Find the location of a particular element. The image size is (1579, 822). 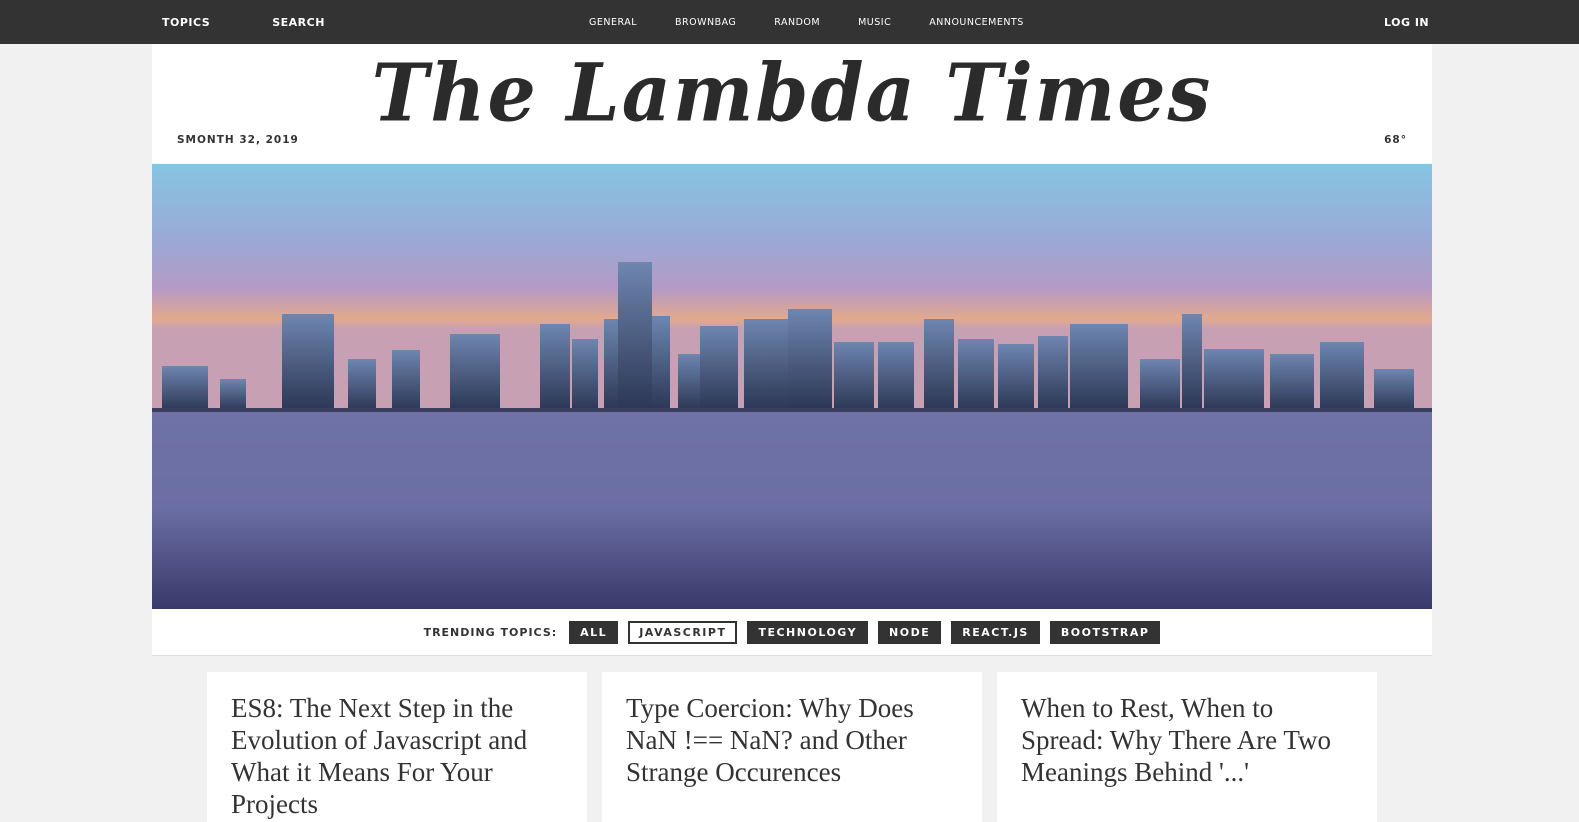

trending-label: TRENDING TOPICS: is located at coordinates (490, 632).